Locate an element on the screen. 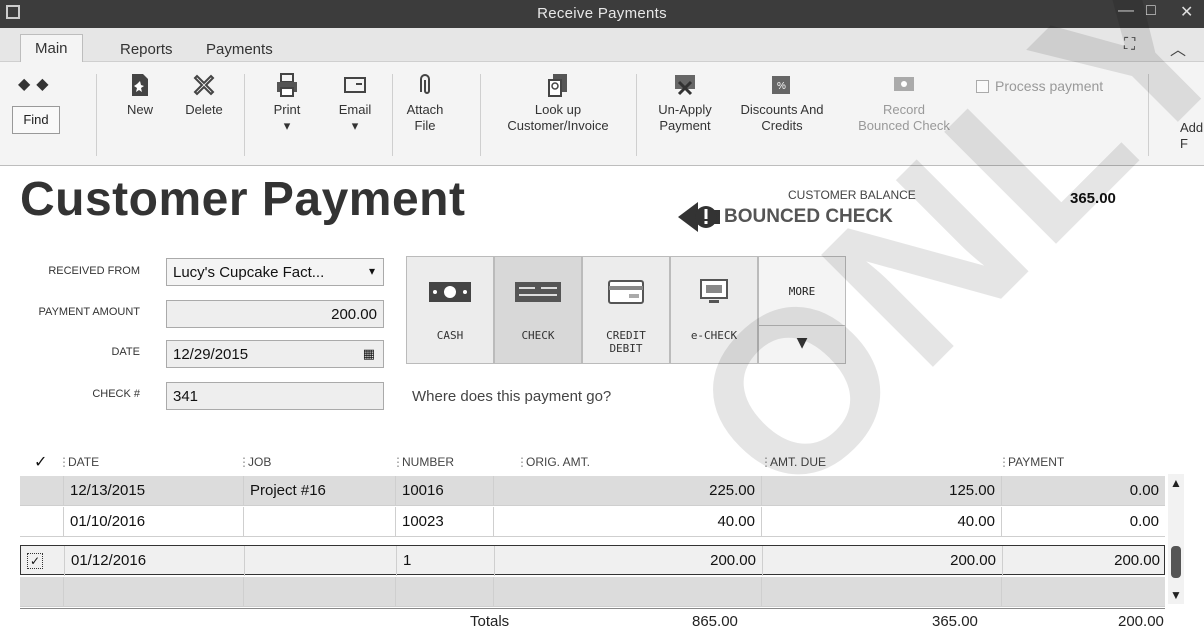 This screenshot has width=1204, height=635. more-dropdown-icon: ▼ is located at coordinates (802, 344).